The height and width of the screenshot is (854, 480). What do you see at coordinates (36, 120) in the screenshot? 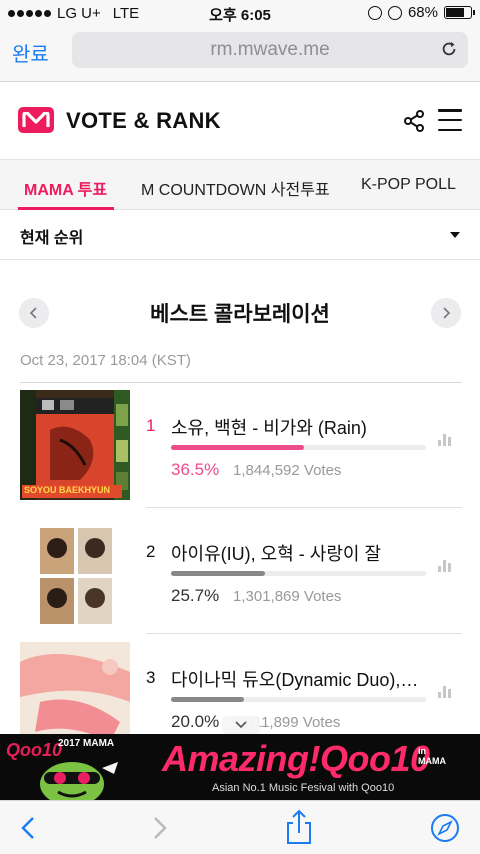
I see `mnet-logo` at bounding box center [36, 120].